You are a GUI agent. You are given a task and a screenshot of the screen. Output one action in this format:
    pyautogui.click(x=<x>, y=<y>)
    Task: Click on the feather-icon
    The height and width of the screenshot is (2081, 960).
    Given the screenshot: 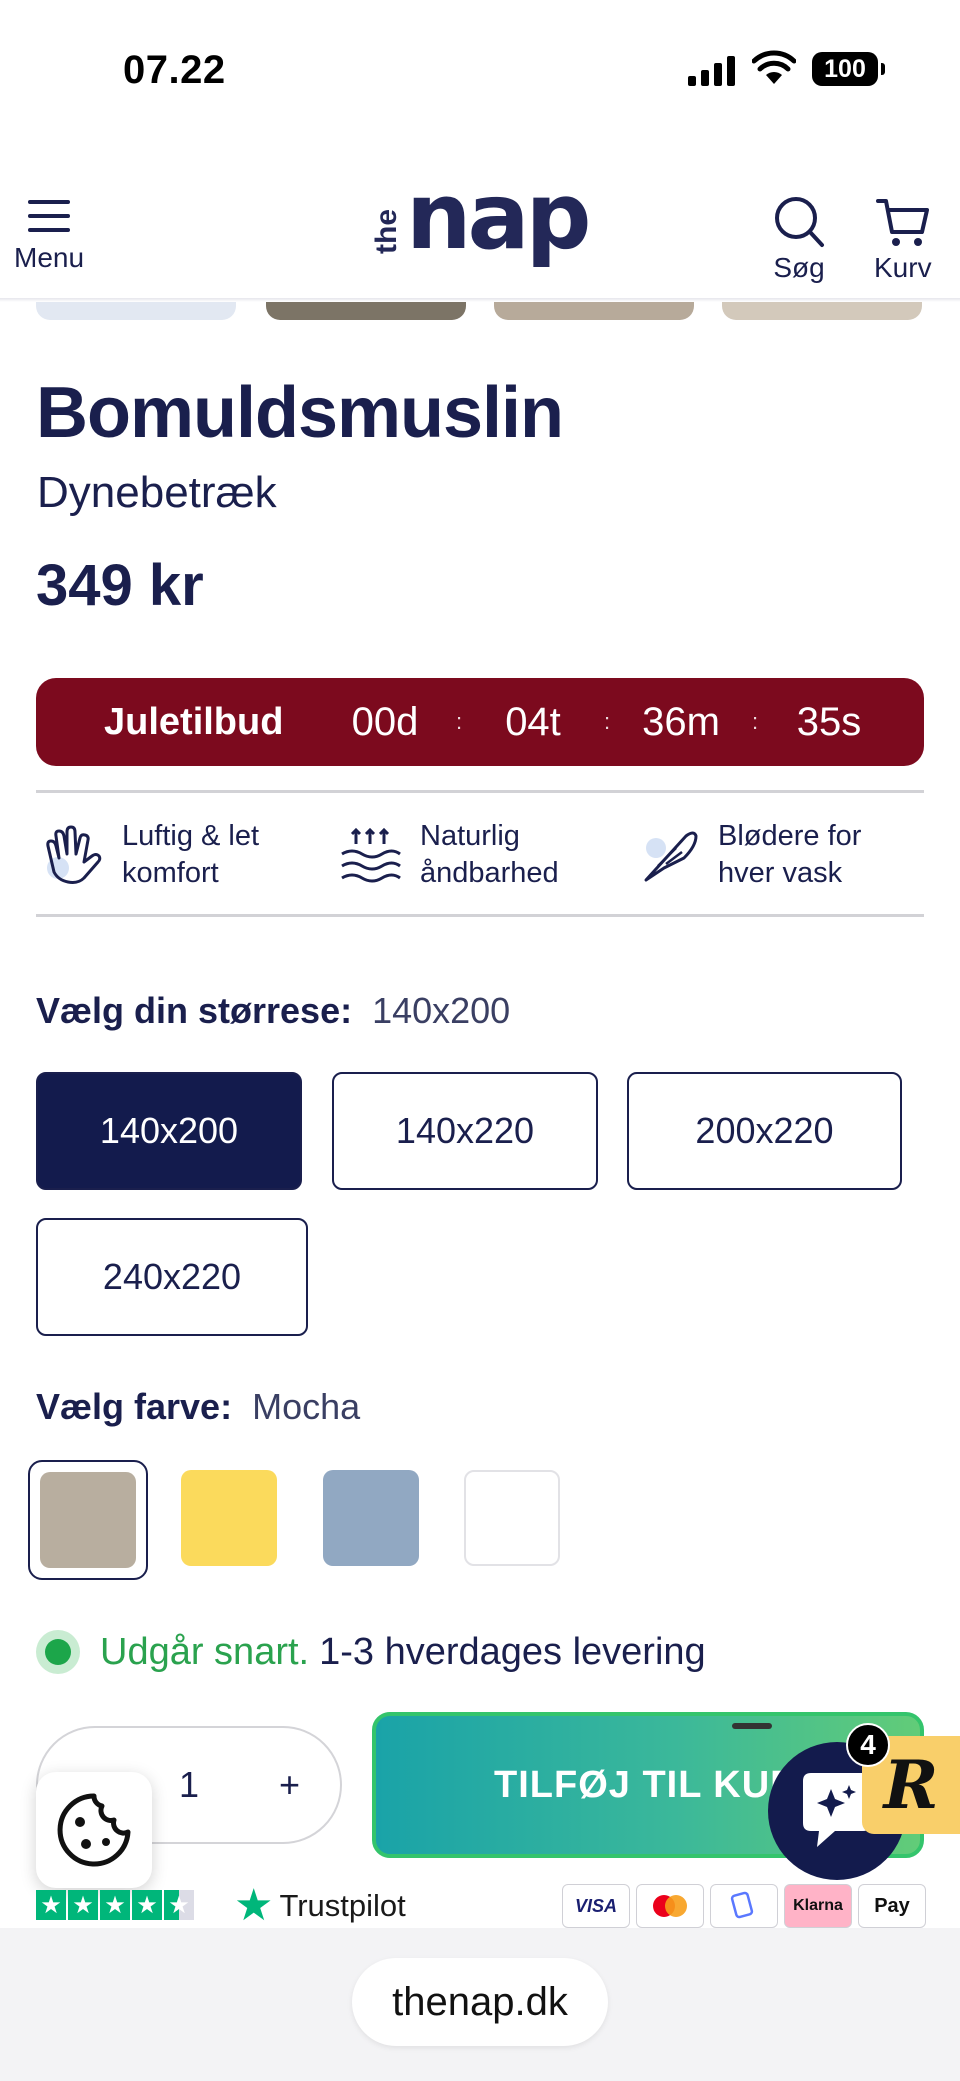 What is the action you would take?
    pyautogui.click(x=671, y=856)
    